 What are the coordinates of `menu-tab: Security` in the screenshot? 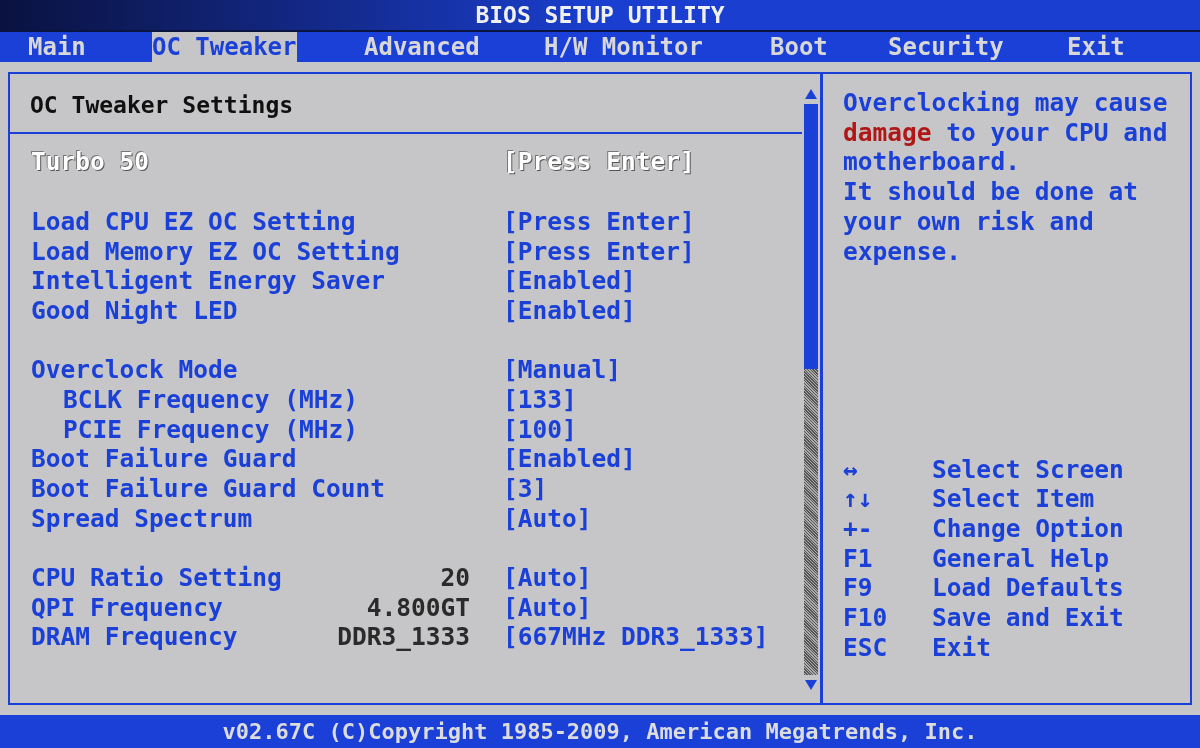 It's located at (946, 47).